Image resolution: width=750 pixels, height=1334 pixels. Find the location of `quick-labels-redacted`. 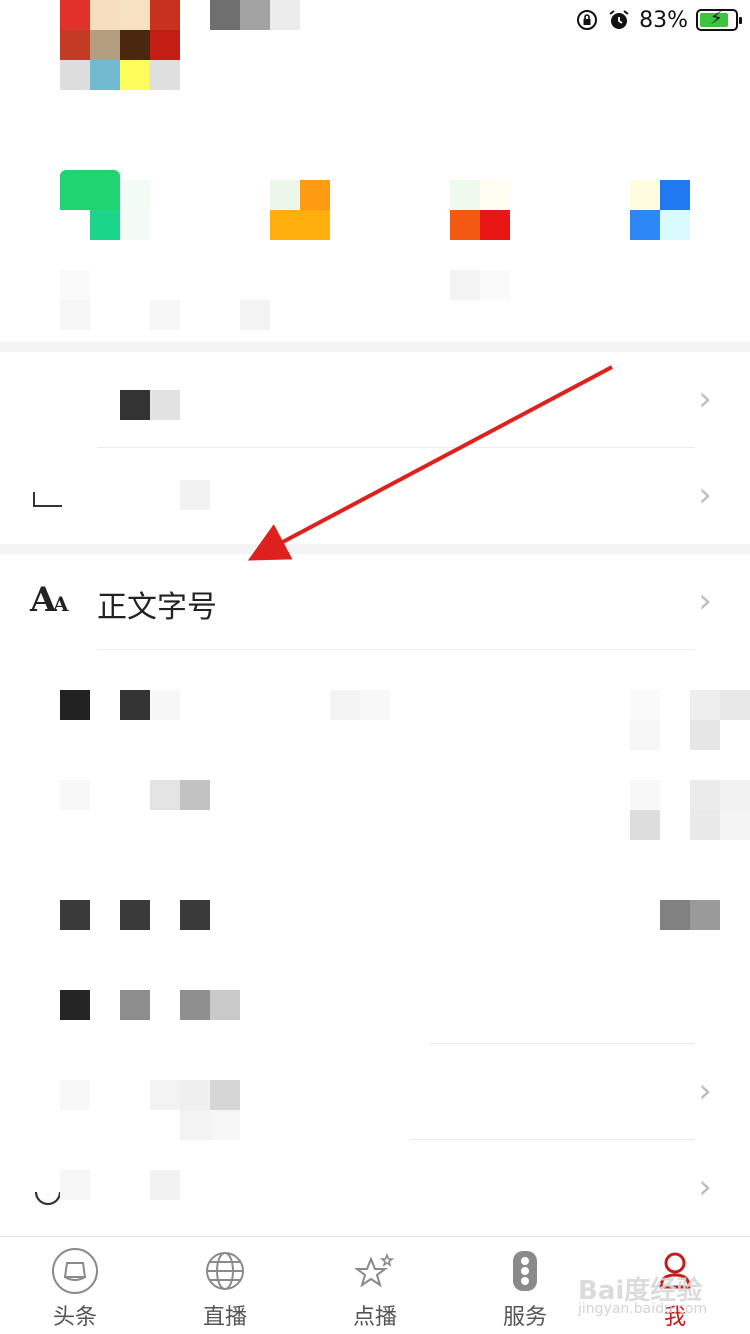

quick-labels-redacted is located at coordinates (310, 300).